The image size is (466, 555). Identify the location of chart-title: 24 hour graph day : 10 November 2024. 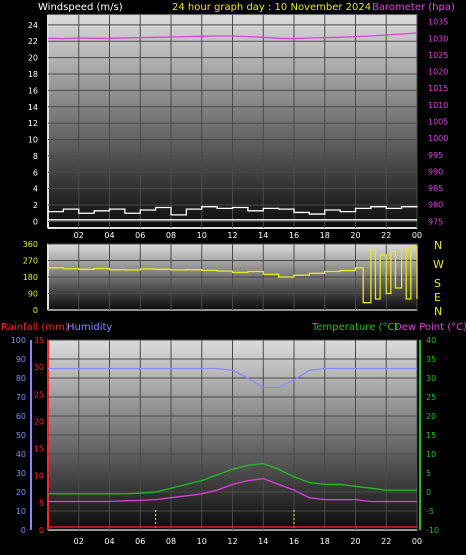
(271, 7).